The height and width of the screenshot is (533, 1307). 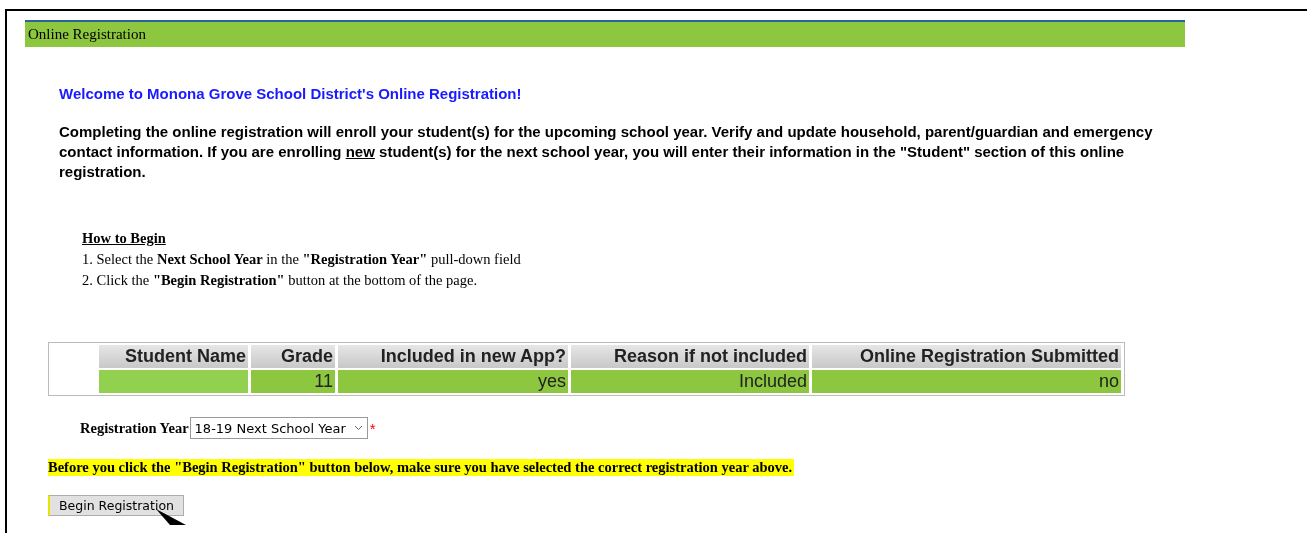 What do you see at coordinates (124, 238) in the screenshot?
I see `how-to-heading: How to Begin` at bounding box center [124, 238].